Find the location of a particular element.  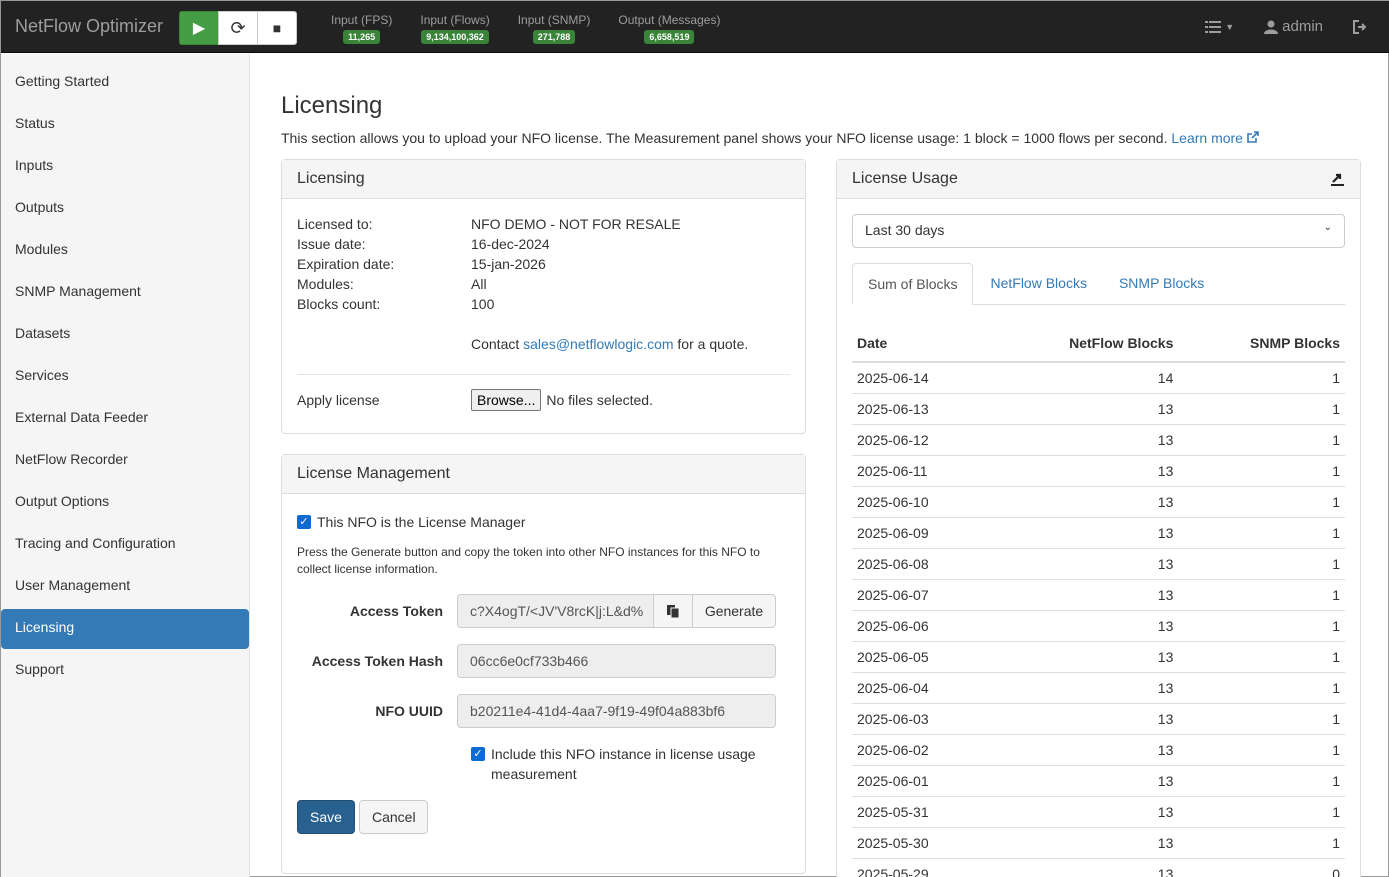

table-row: 2025-06-04 13 1 is located at coordinates (1098, 688).